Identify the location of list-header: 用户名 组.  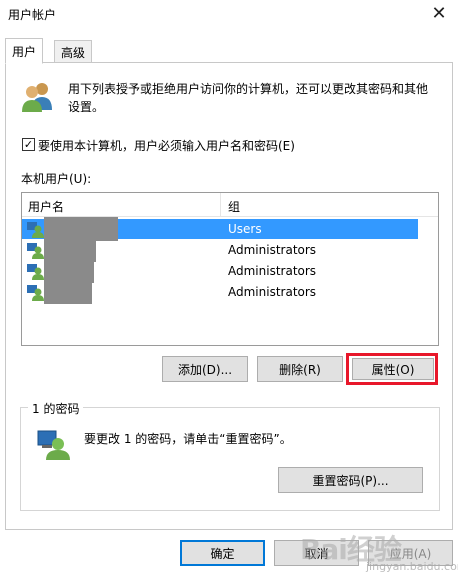
(230, 205).